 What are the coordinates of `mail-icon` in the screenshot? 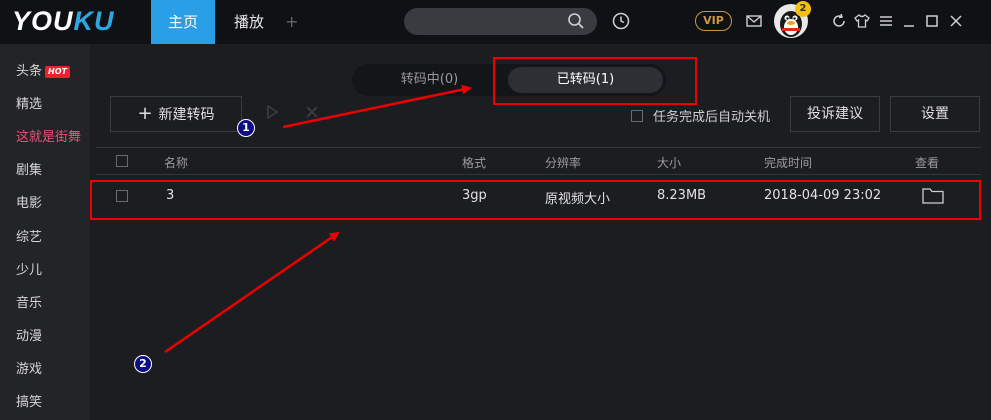 It's located at (754, 21).